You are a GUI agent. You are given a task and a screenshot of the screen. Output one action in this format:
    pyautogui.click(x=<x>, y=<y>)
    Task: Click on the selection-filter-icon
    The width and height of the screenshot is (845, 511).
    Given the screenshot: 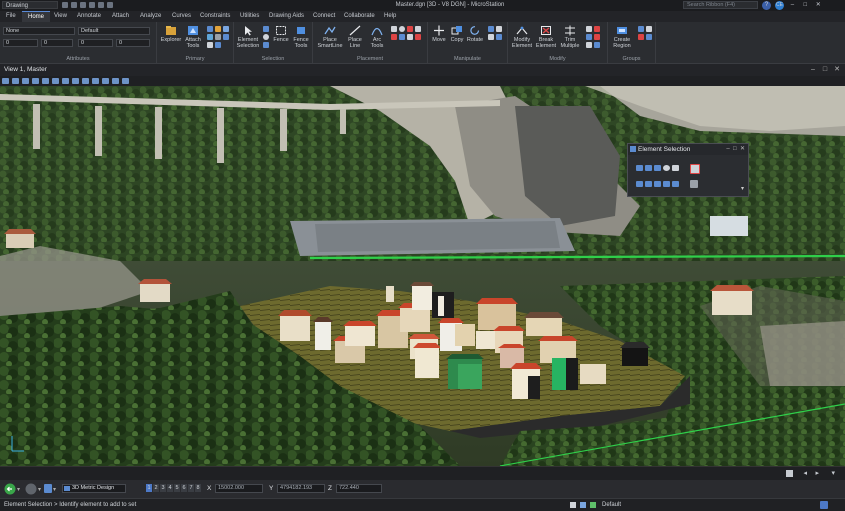 What is the action you would take?
    pyautogui.click(x=695, y=169)
    